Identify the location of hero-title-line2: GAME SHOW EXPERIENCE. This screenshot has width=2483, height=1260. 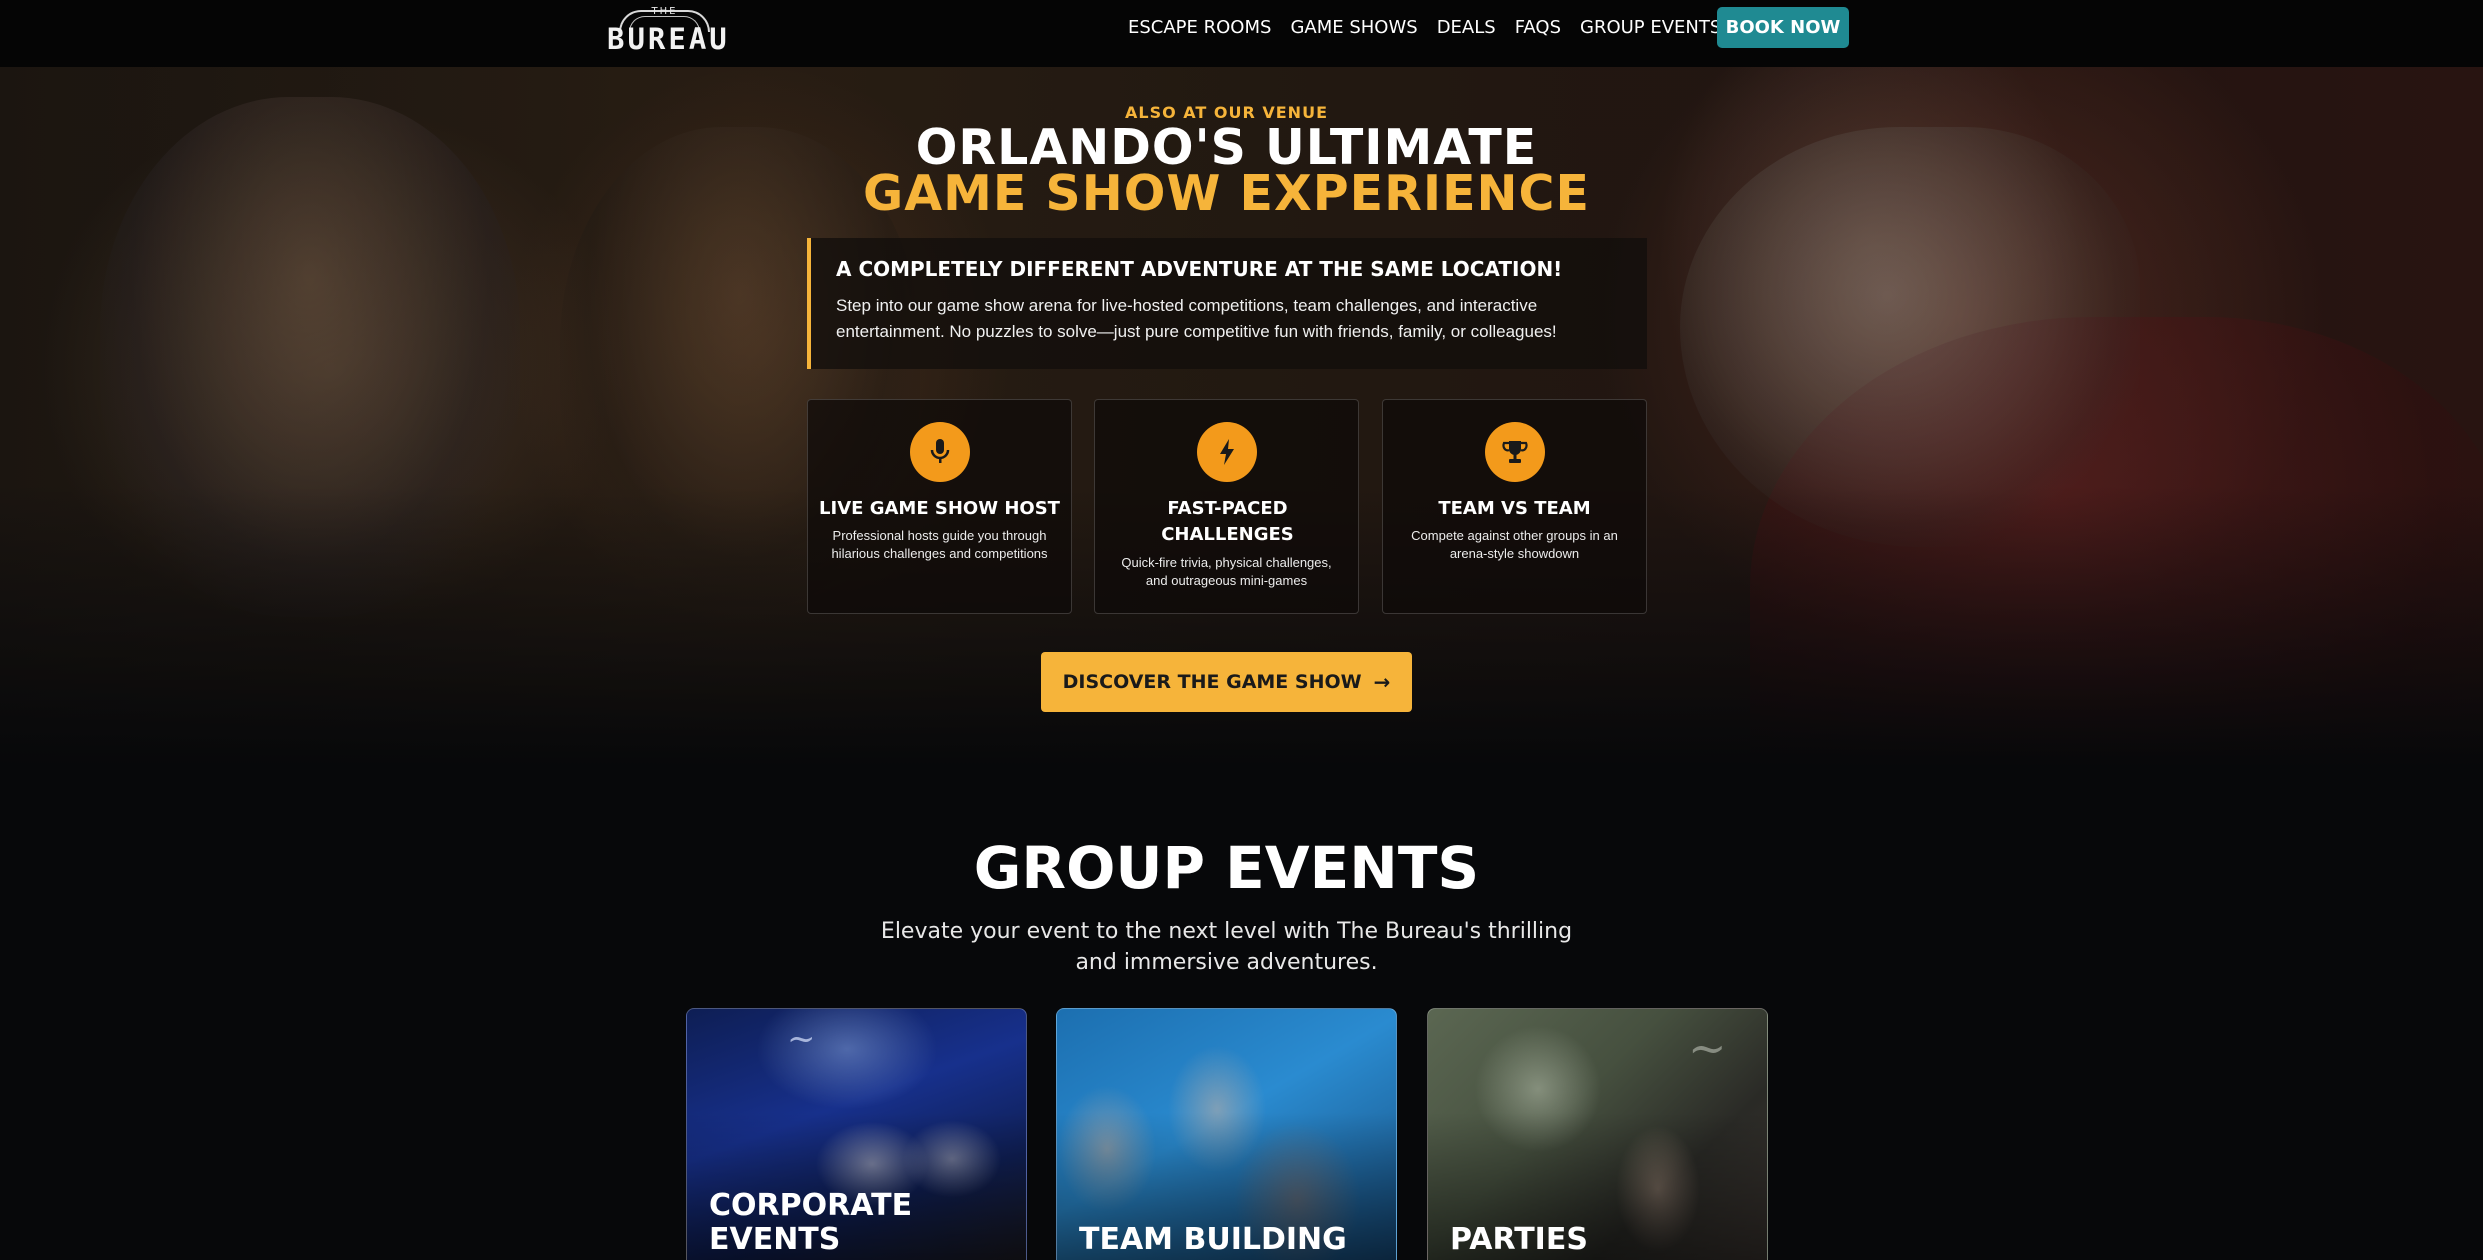
(1226, 193).